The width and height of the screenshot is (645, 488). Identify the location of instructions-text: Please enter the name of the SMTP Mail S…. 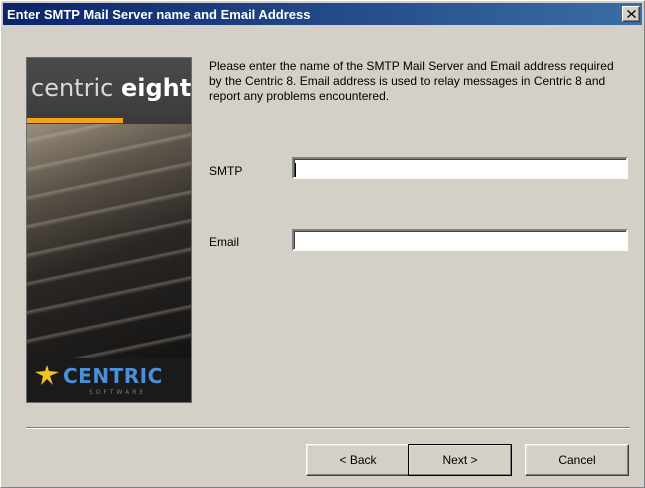
(411, 81).